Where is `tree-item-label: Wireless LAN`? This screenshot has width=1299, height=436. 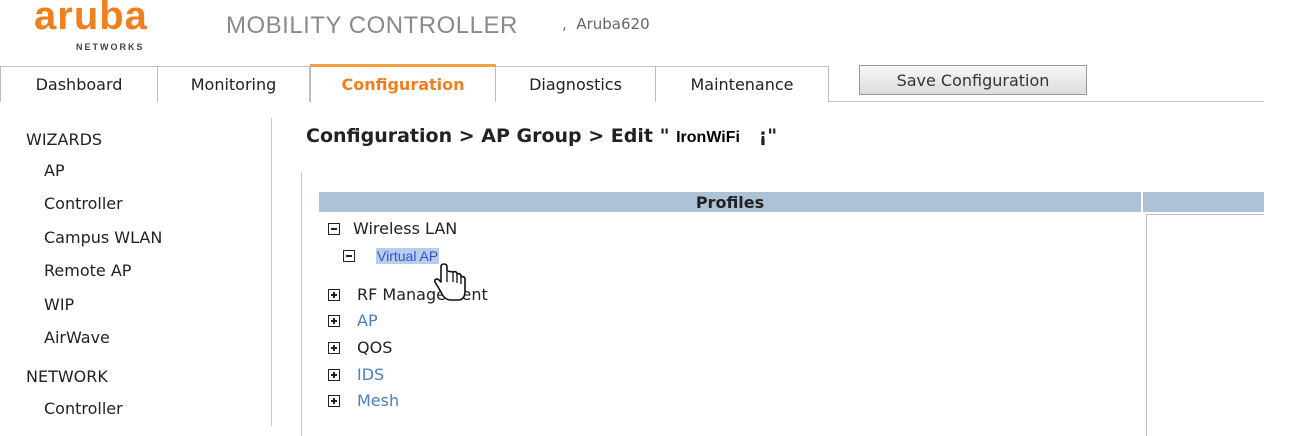 tree-item-label: Wireless LAN is located at coordinates (405, 228).